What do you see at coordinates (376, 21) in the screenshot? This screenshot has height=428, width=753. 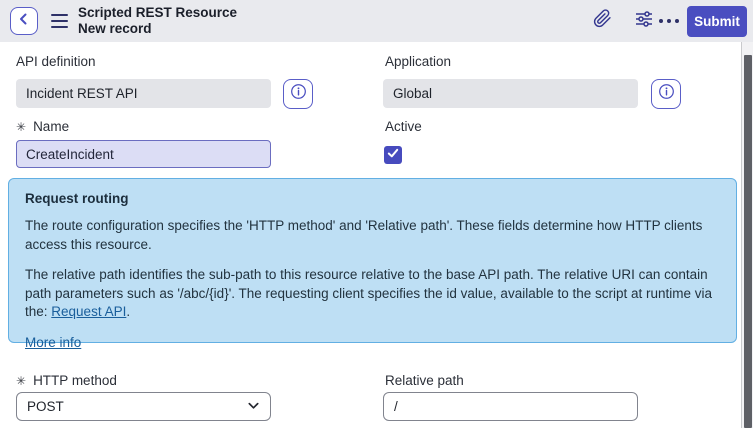 I see `form-header: Scripted REST Resource New record Submit` at bounding box center [376, 21].